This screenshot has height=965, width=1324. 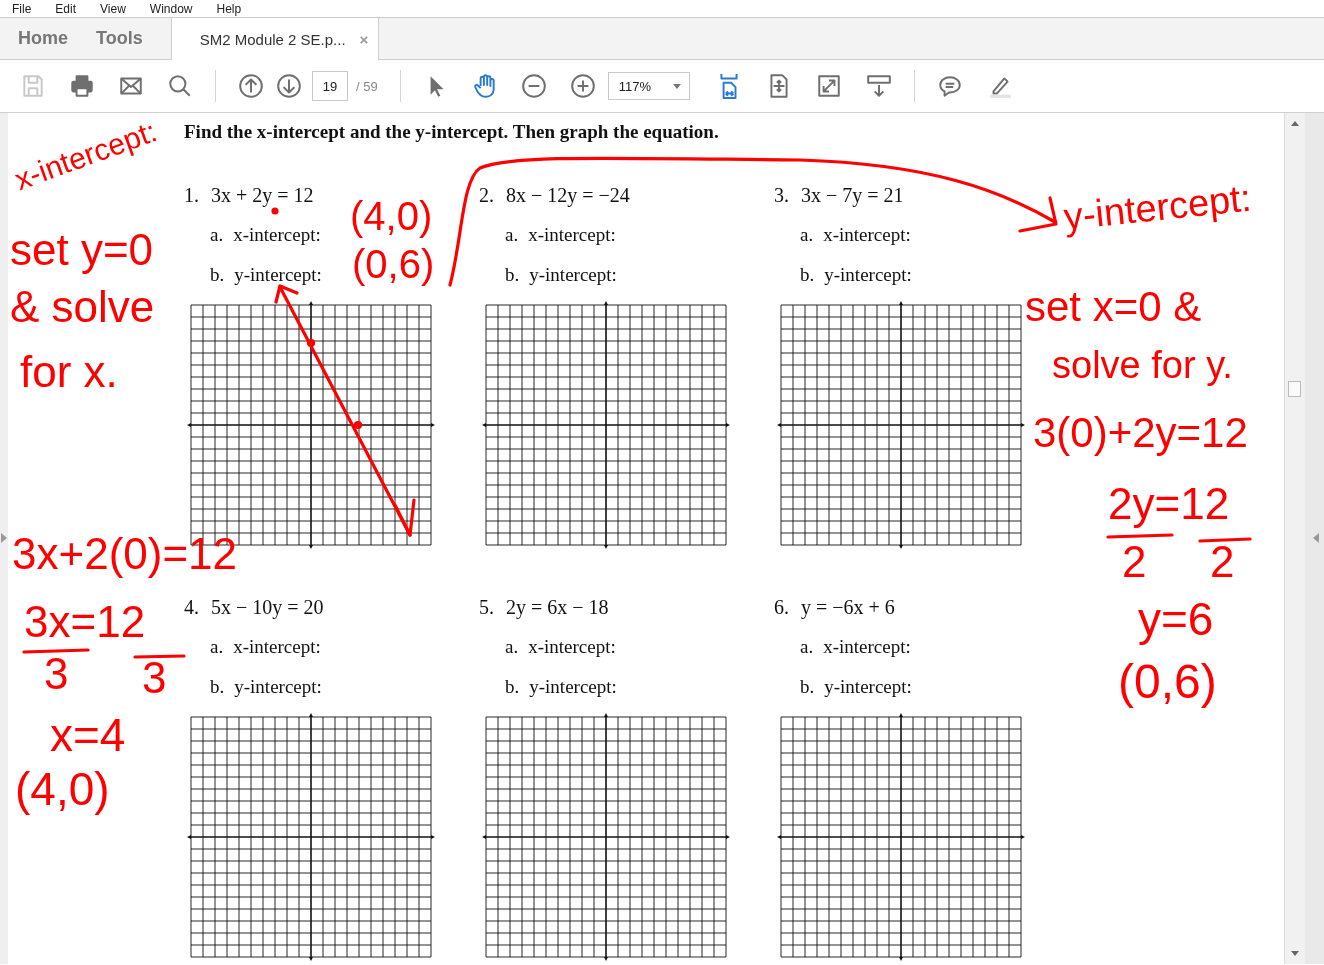 I want to click on menu-item: File, so click(x=22, y=8).